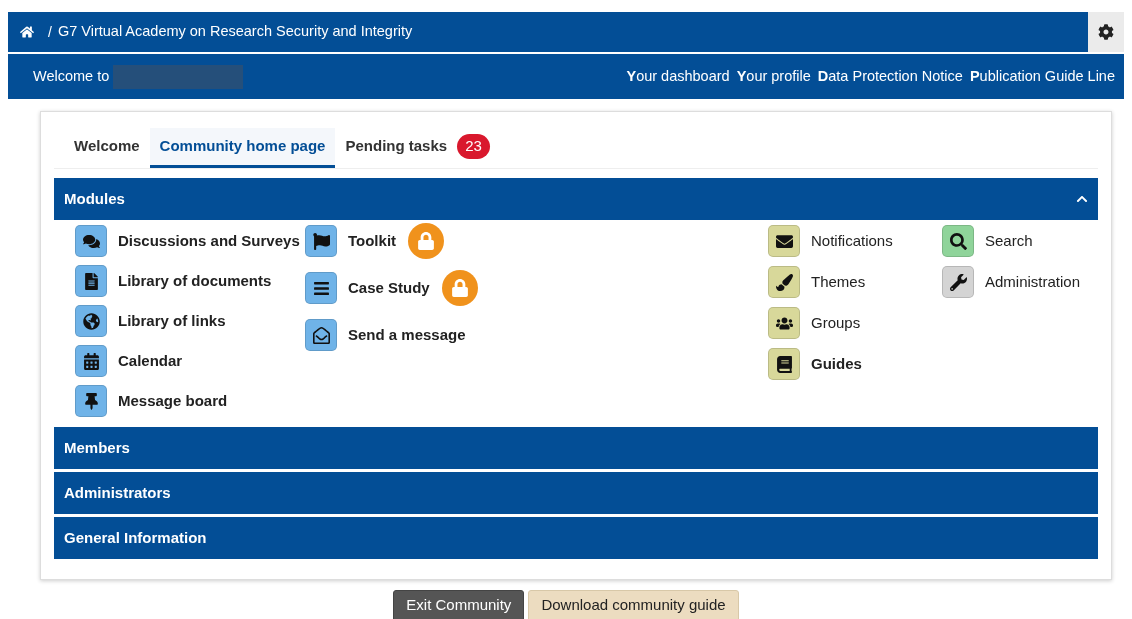 This screenshot has height=619, width=1132. What do you see at coordinates (1042, 76) in the screenshot?
I see `nav-link: Publication Guide Line` at bounding box center [1042, 76].